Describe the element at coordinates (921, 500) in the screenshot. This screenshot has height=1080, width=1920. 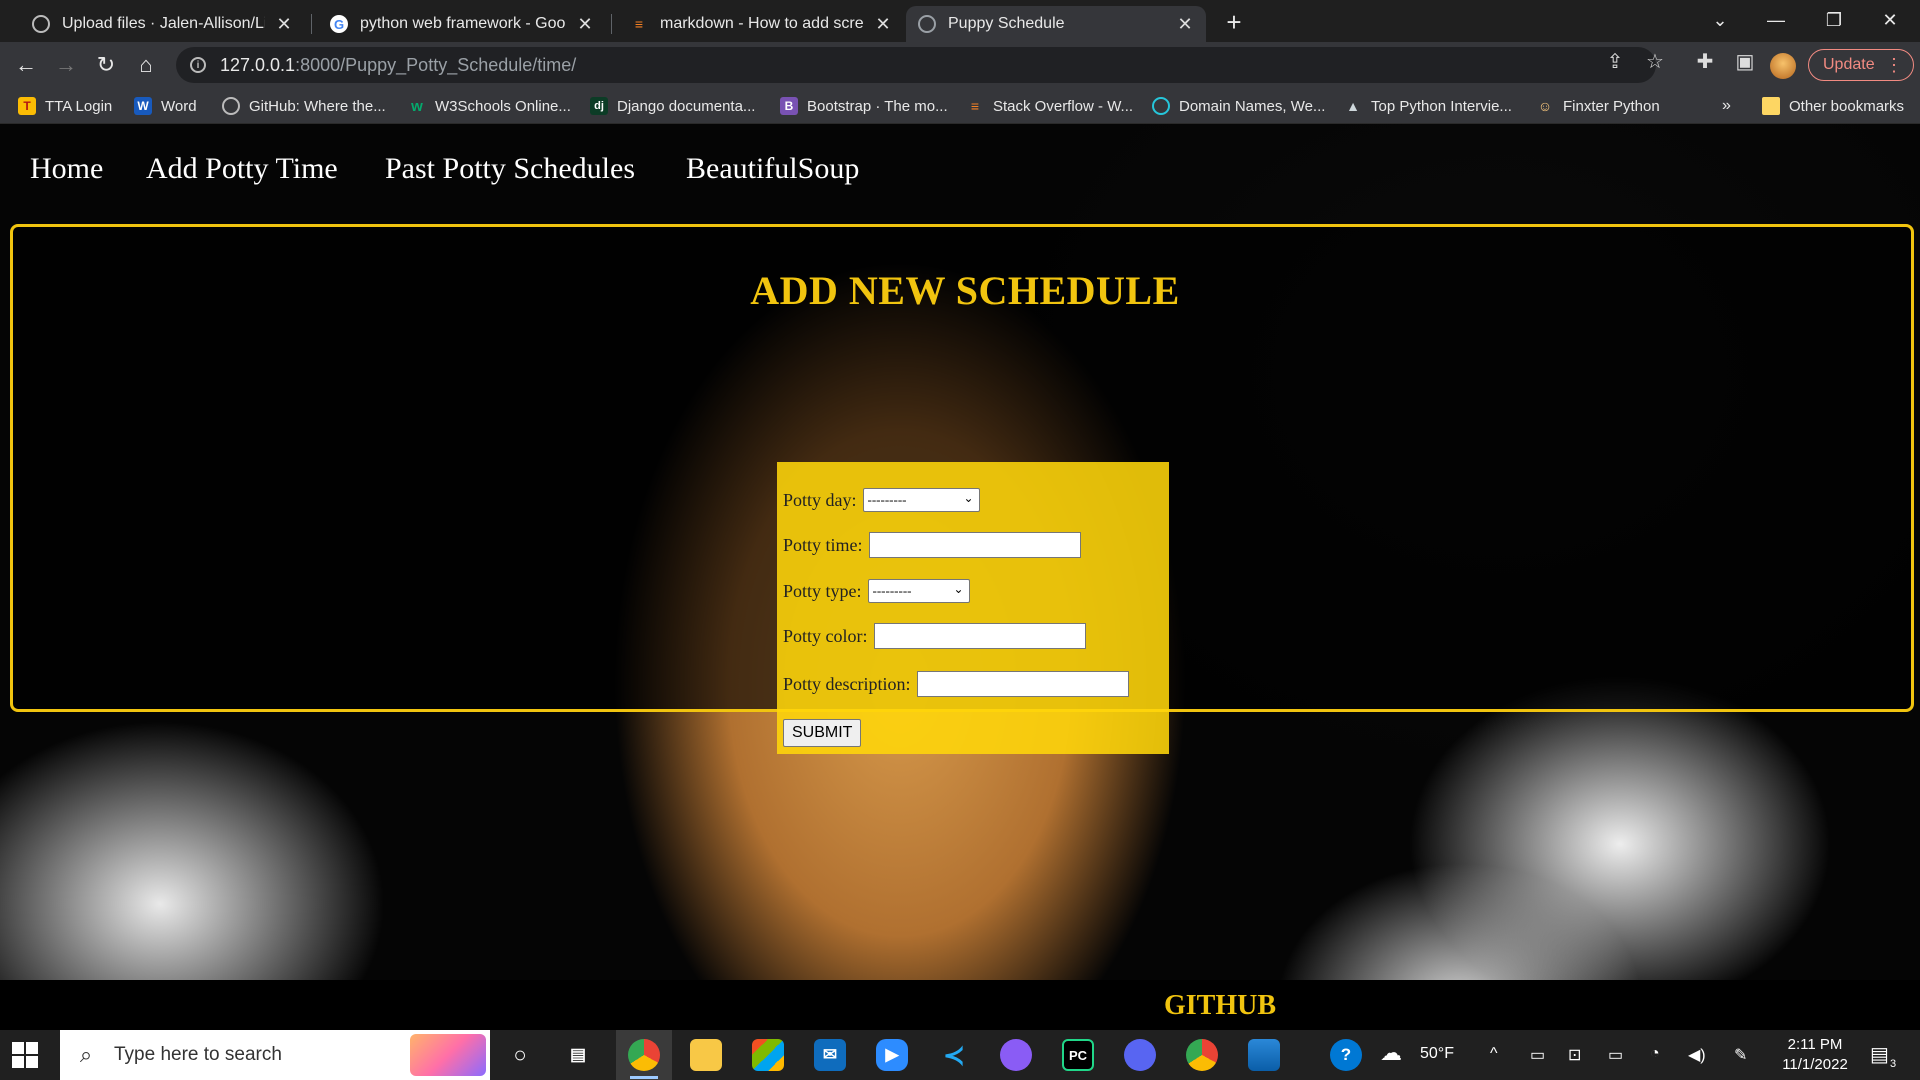
I see `potty-day-select: --------- ⌄` at that location.